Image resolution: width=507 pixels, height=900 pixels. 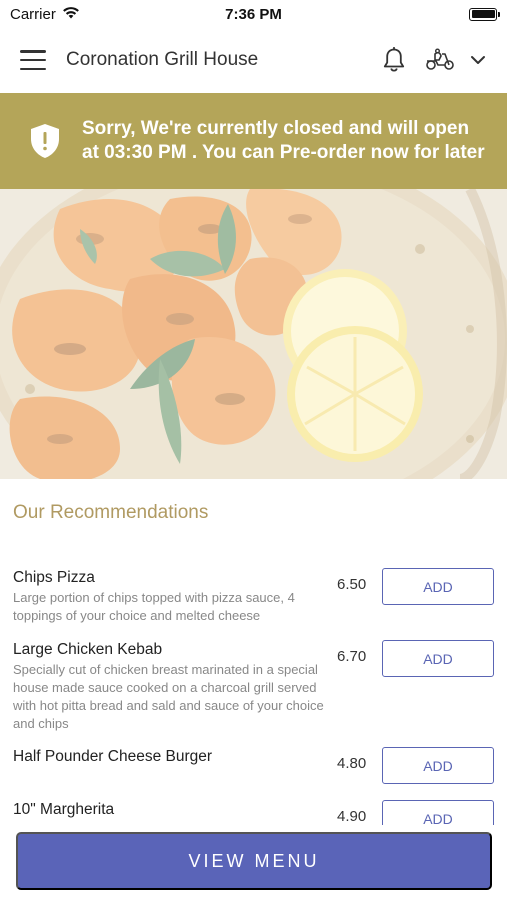 What do you see at coordinates (71, 14) in the screenshot?
I see `wifi-icon` at bounding box center [71, 14].